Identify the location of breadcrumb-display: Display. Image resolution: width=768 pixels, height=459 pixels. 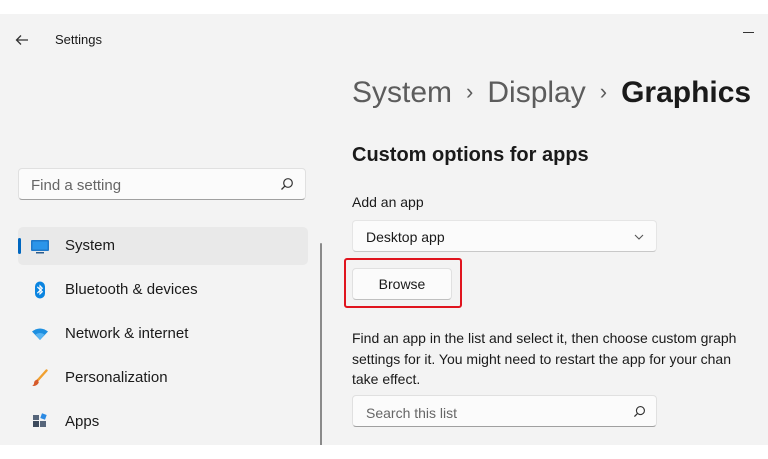
(536, 92).